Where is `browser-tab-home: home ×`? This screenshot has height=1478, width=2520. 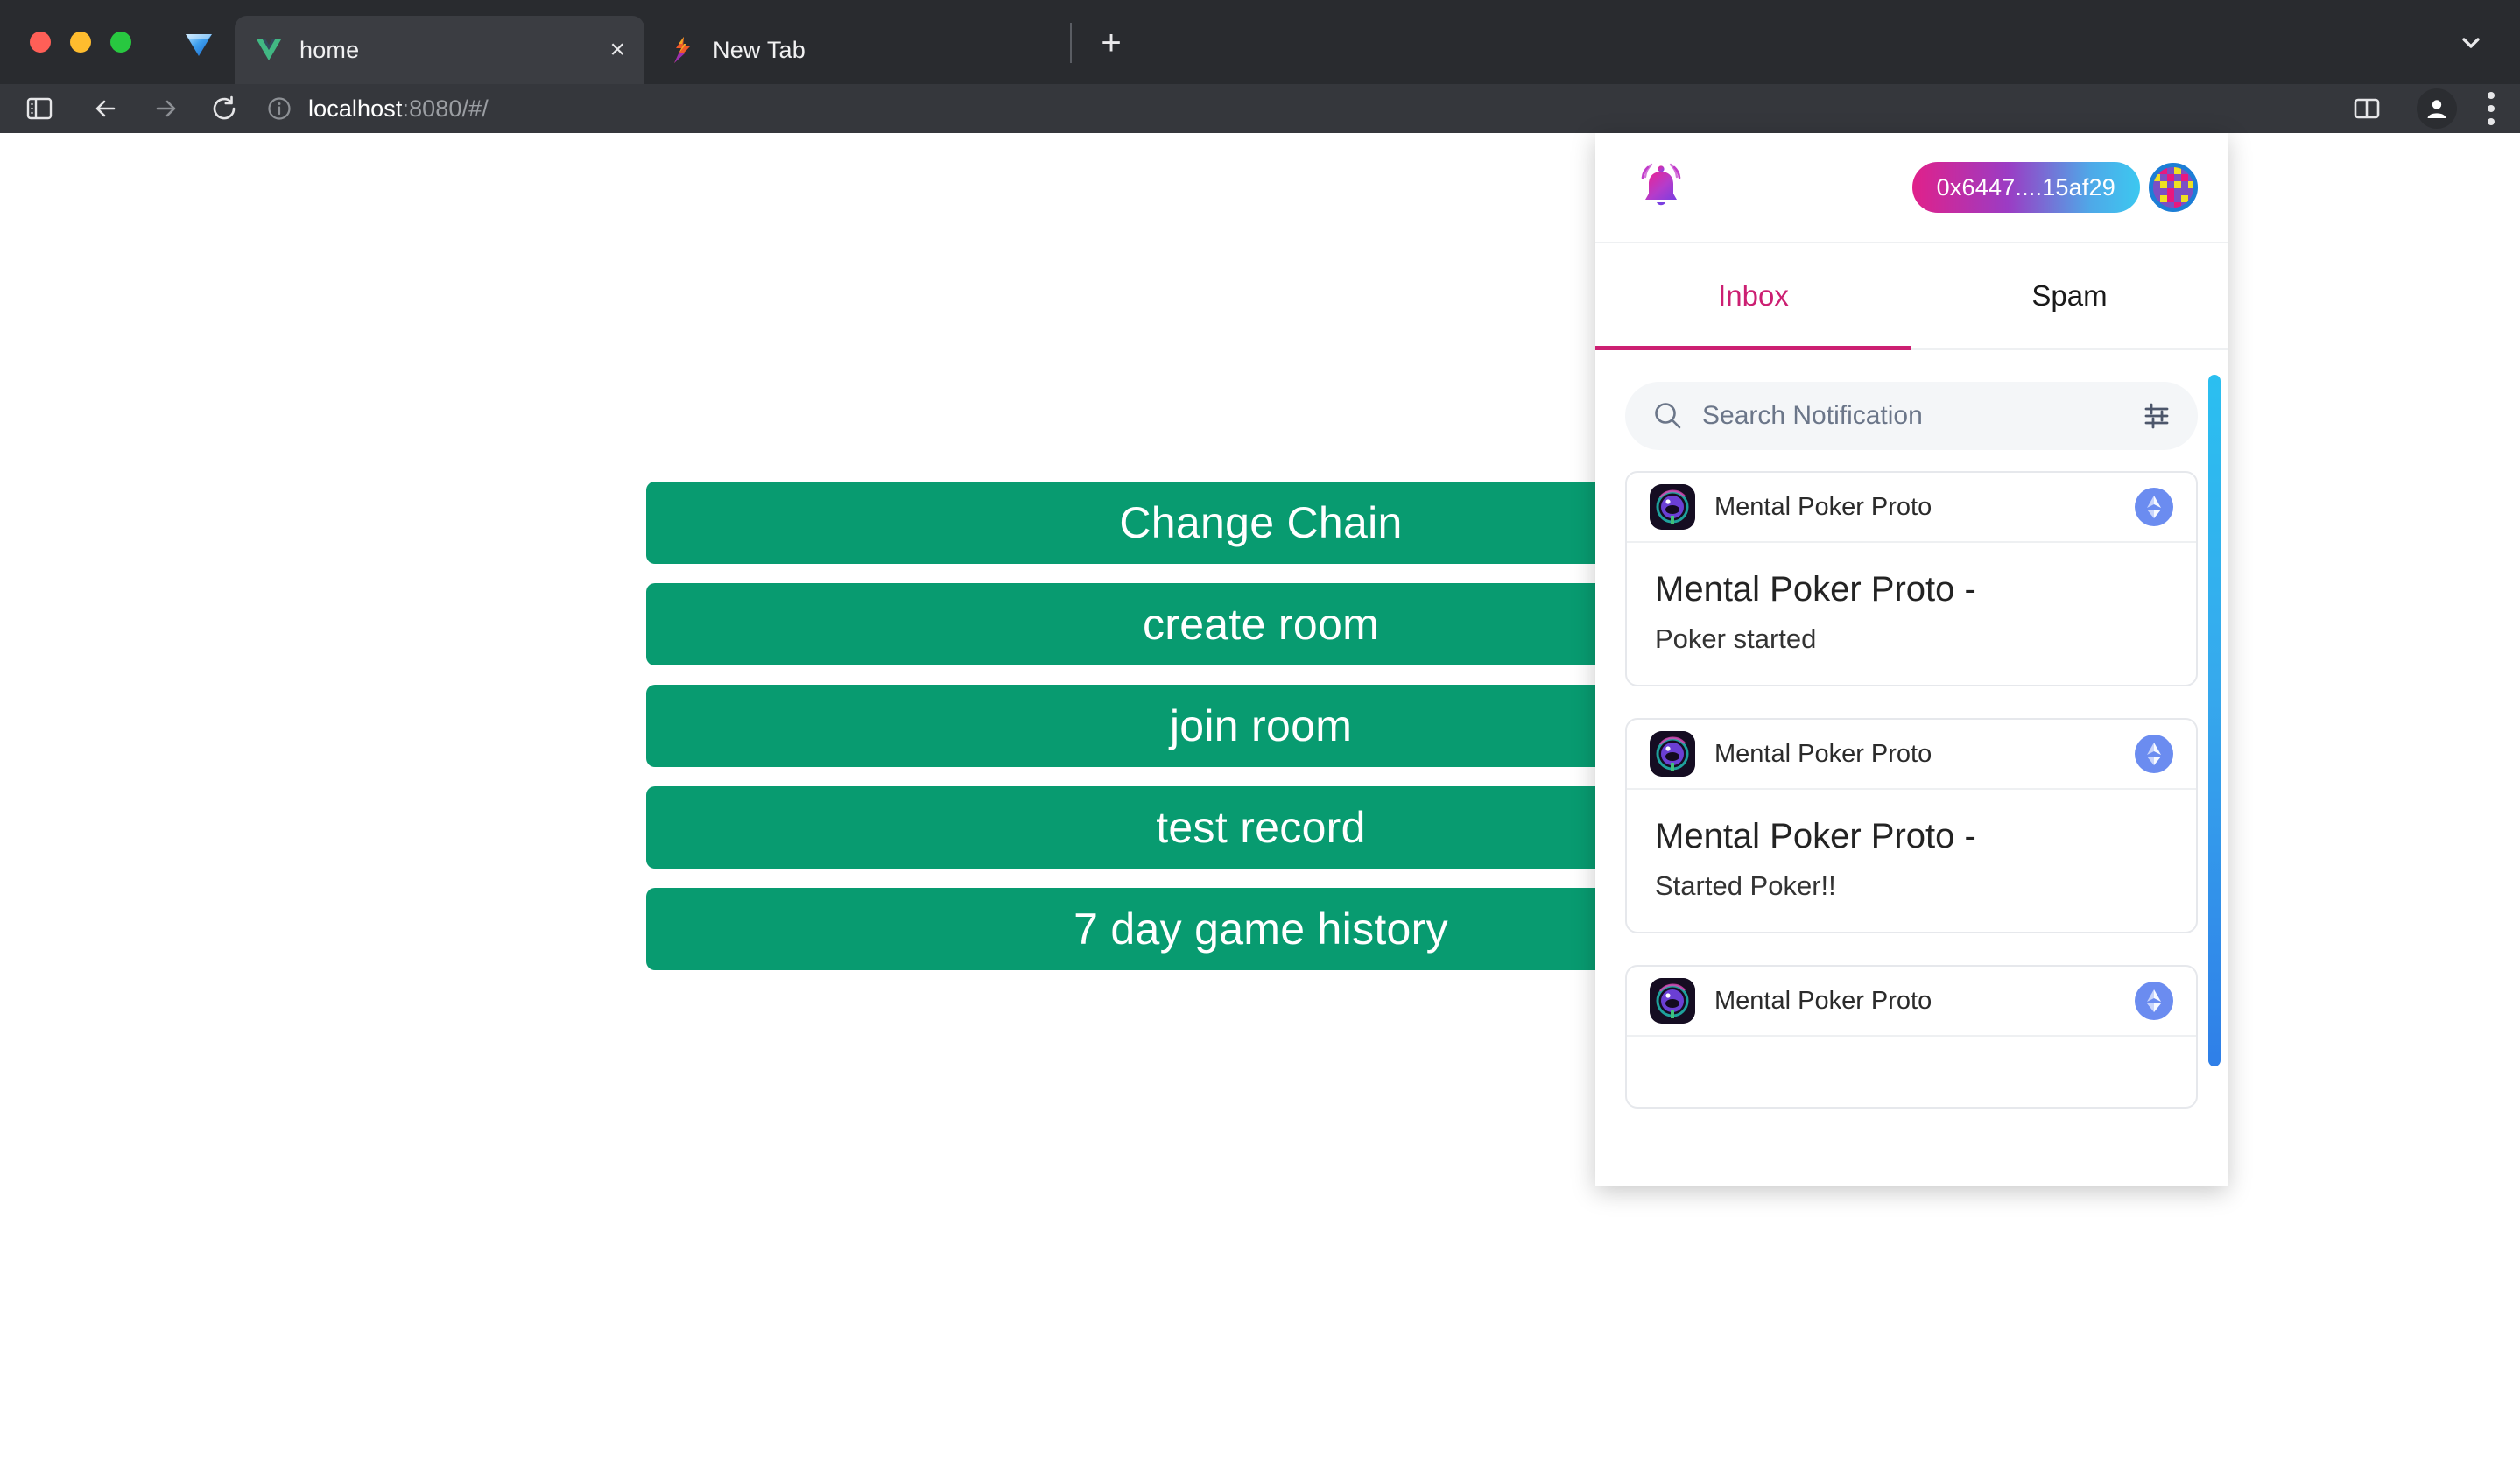 browser-tab-home: home × is located at coordinates (439, 50).